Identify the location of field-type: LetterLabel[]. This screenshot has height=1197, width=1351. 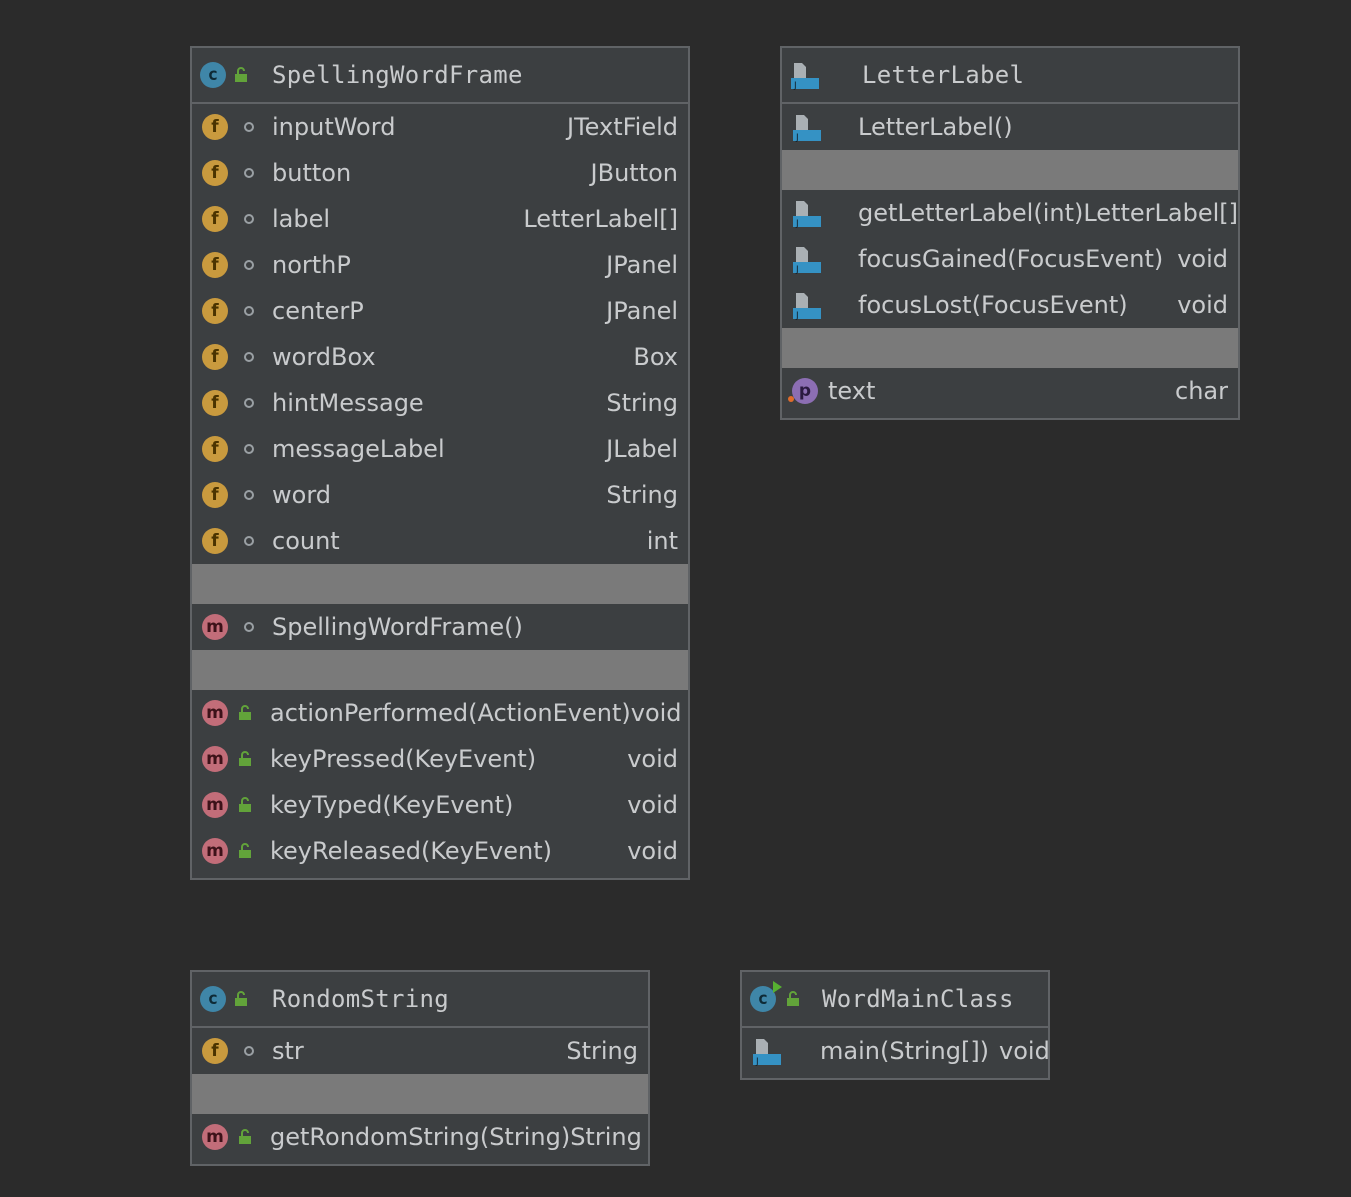
(600, 219).